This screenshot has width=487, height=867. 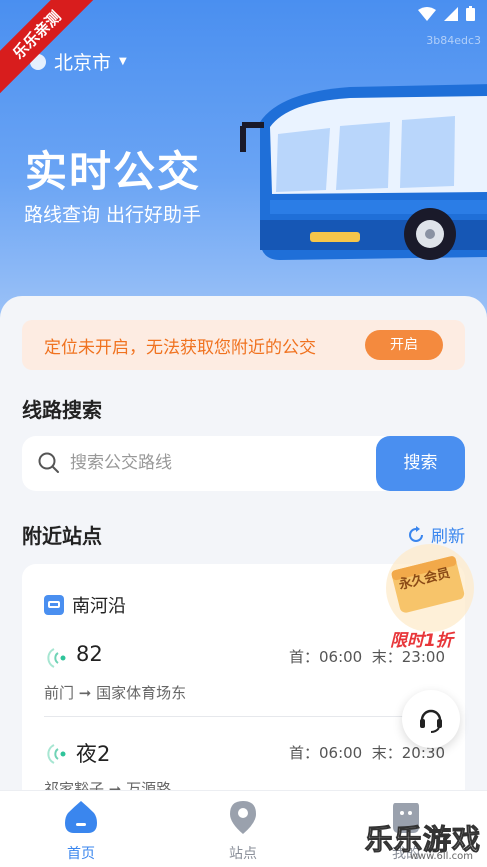 I want to click on bus-illustration, so click(x=363, y=172).